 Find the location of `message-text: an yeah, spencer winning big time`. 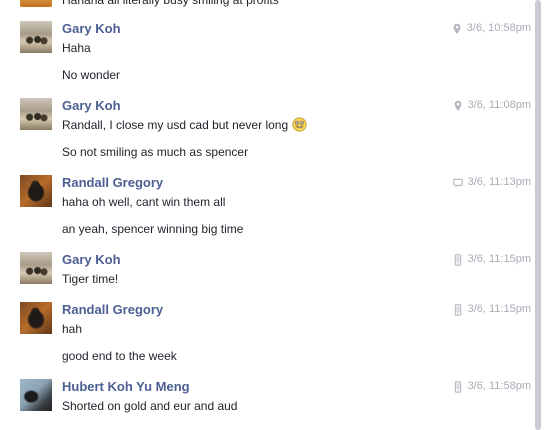

message-text: an yeah, spencer winning big time is located at coordinates (153, 229).